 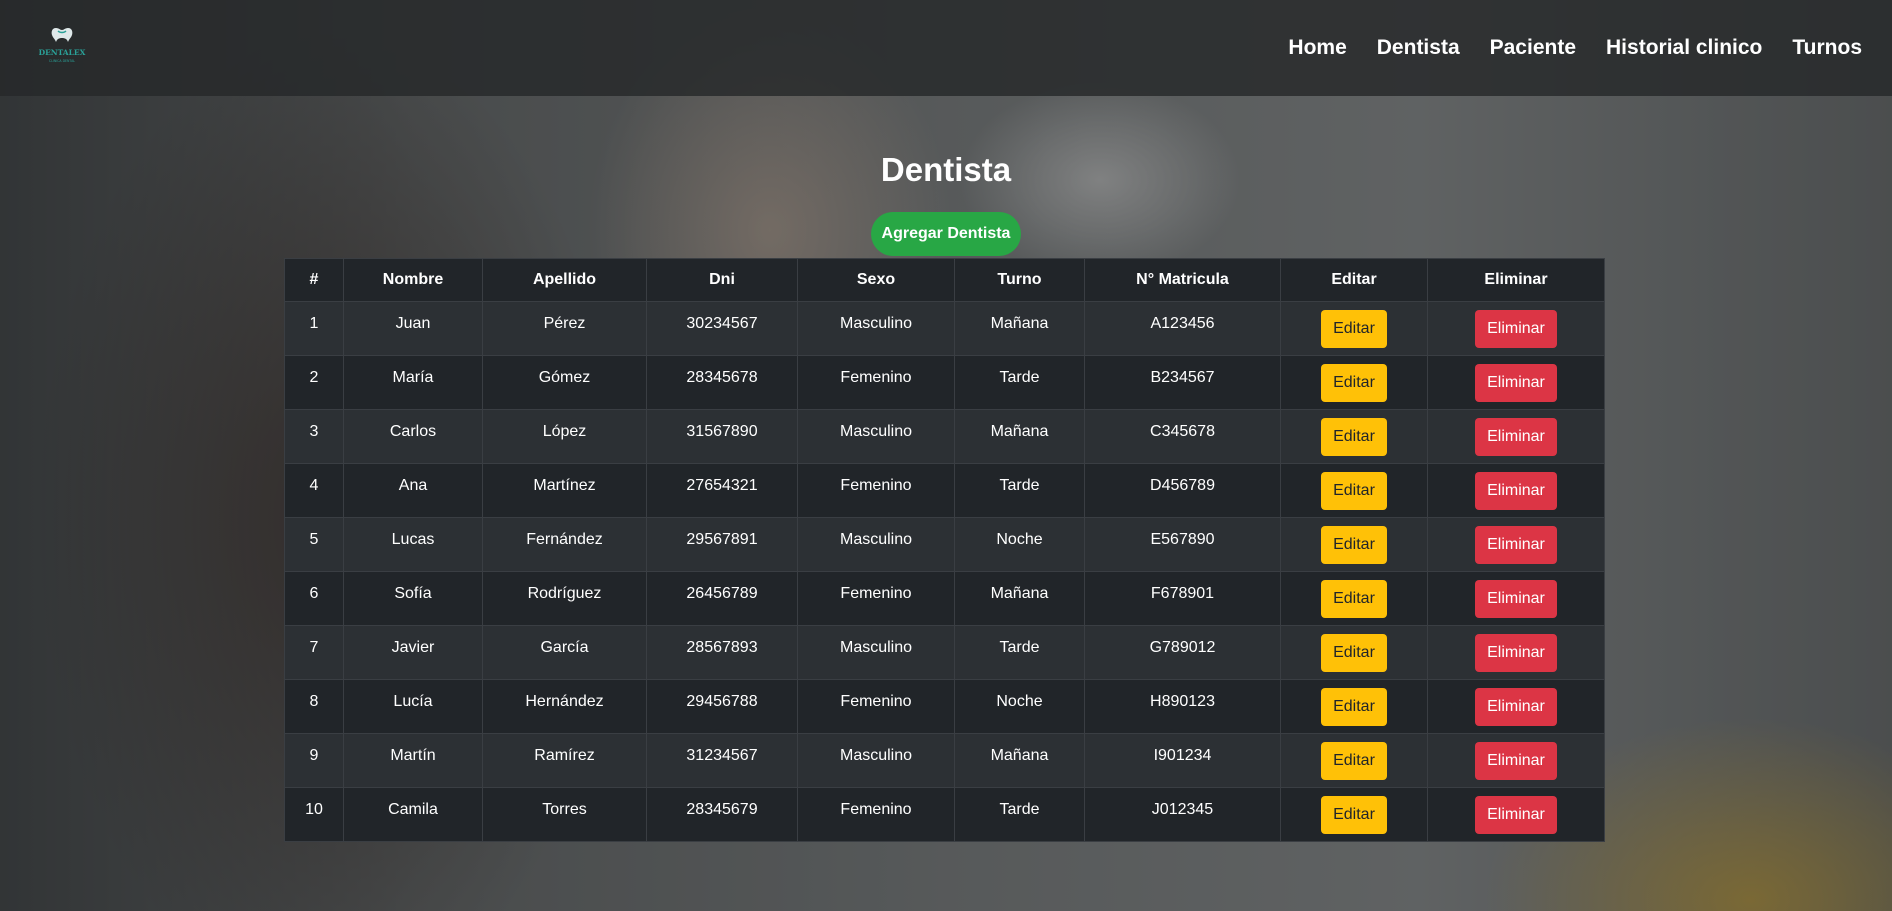 What do you see at coordinates (1182, 382) in the screenshot?
I see `cell-matricula: B234567` at bounding box center [1182, 382].